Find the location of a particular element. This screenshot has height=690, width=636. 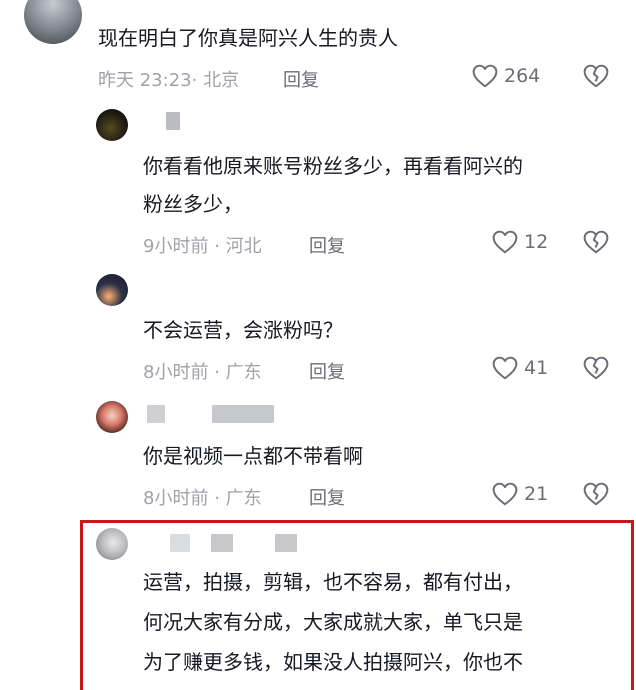

like-button: 21 is located at coordinates (520, 494).